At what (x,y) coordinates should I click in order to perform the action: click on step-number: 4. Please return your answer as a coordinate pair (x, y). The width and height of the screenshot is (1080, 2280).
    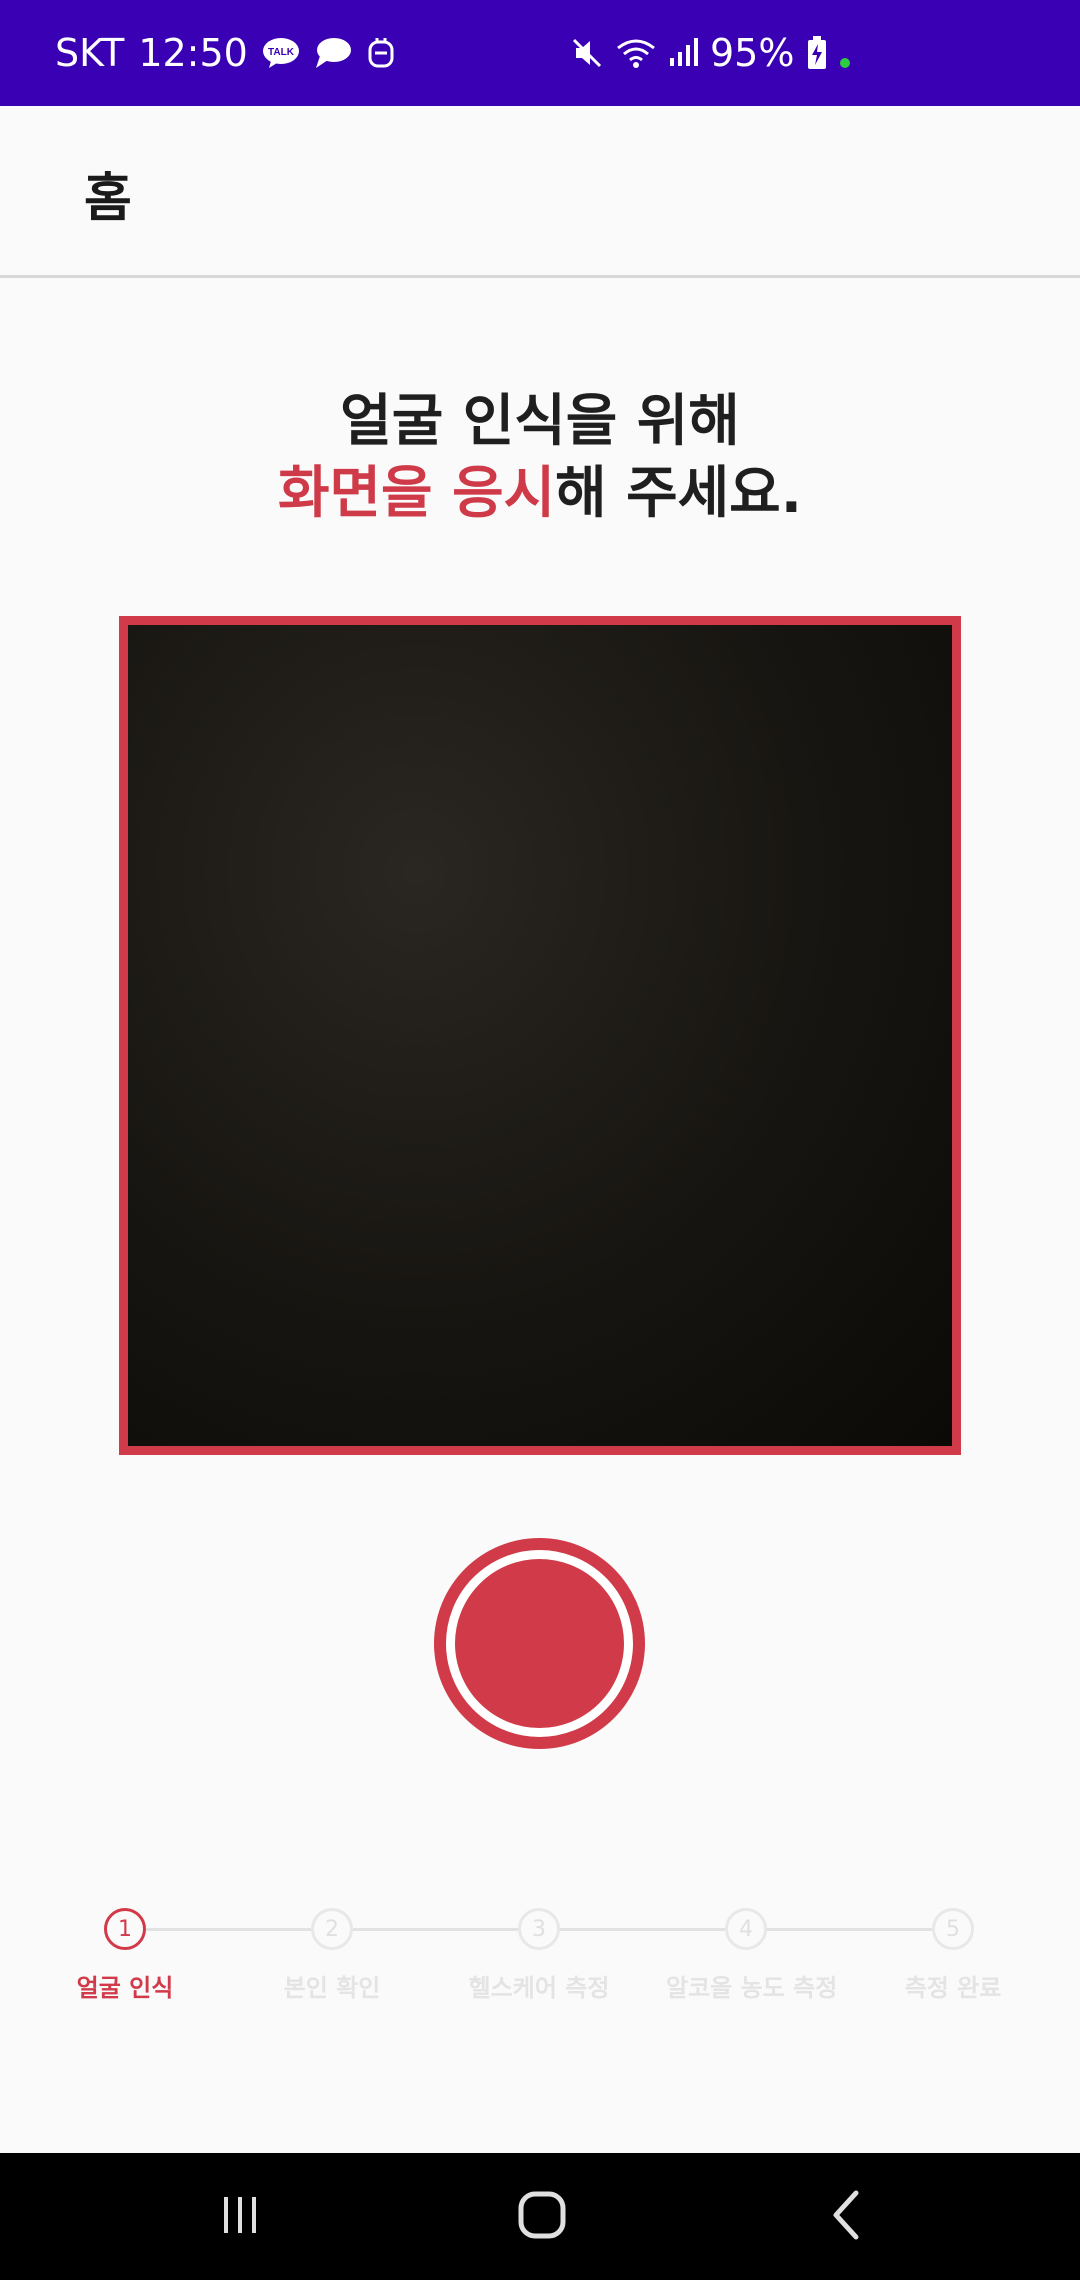
    Looking at the image, I should click on (746, 1929).